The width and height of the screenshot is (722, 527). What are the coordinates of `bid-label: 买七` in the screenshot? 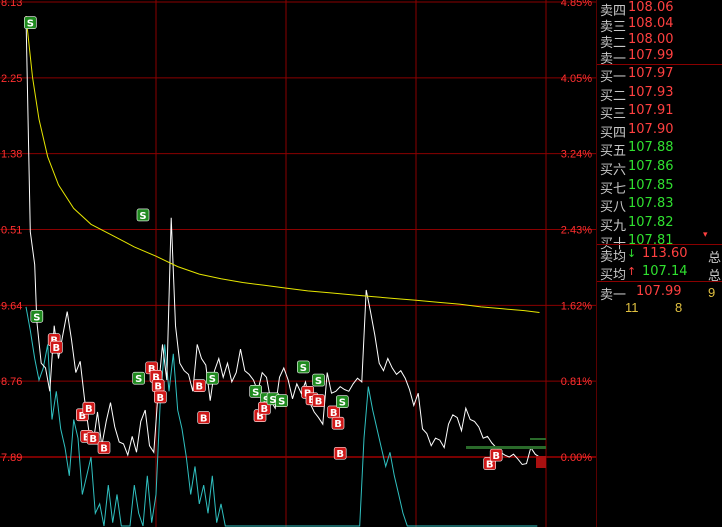 It's located at (613, 189).